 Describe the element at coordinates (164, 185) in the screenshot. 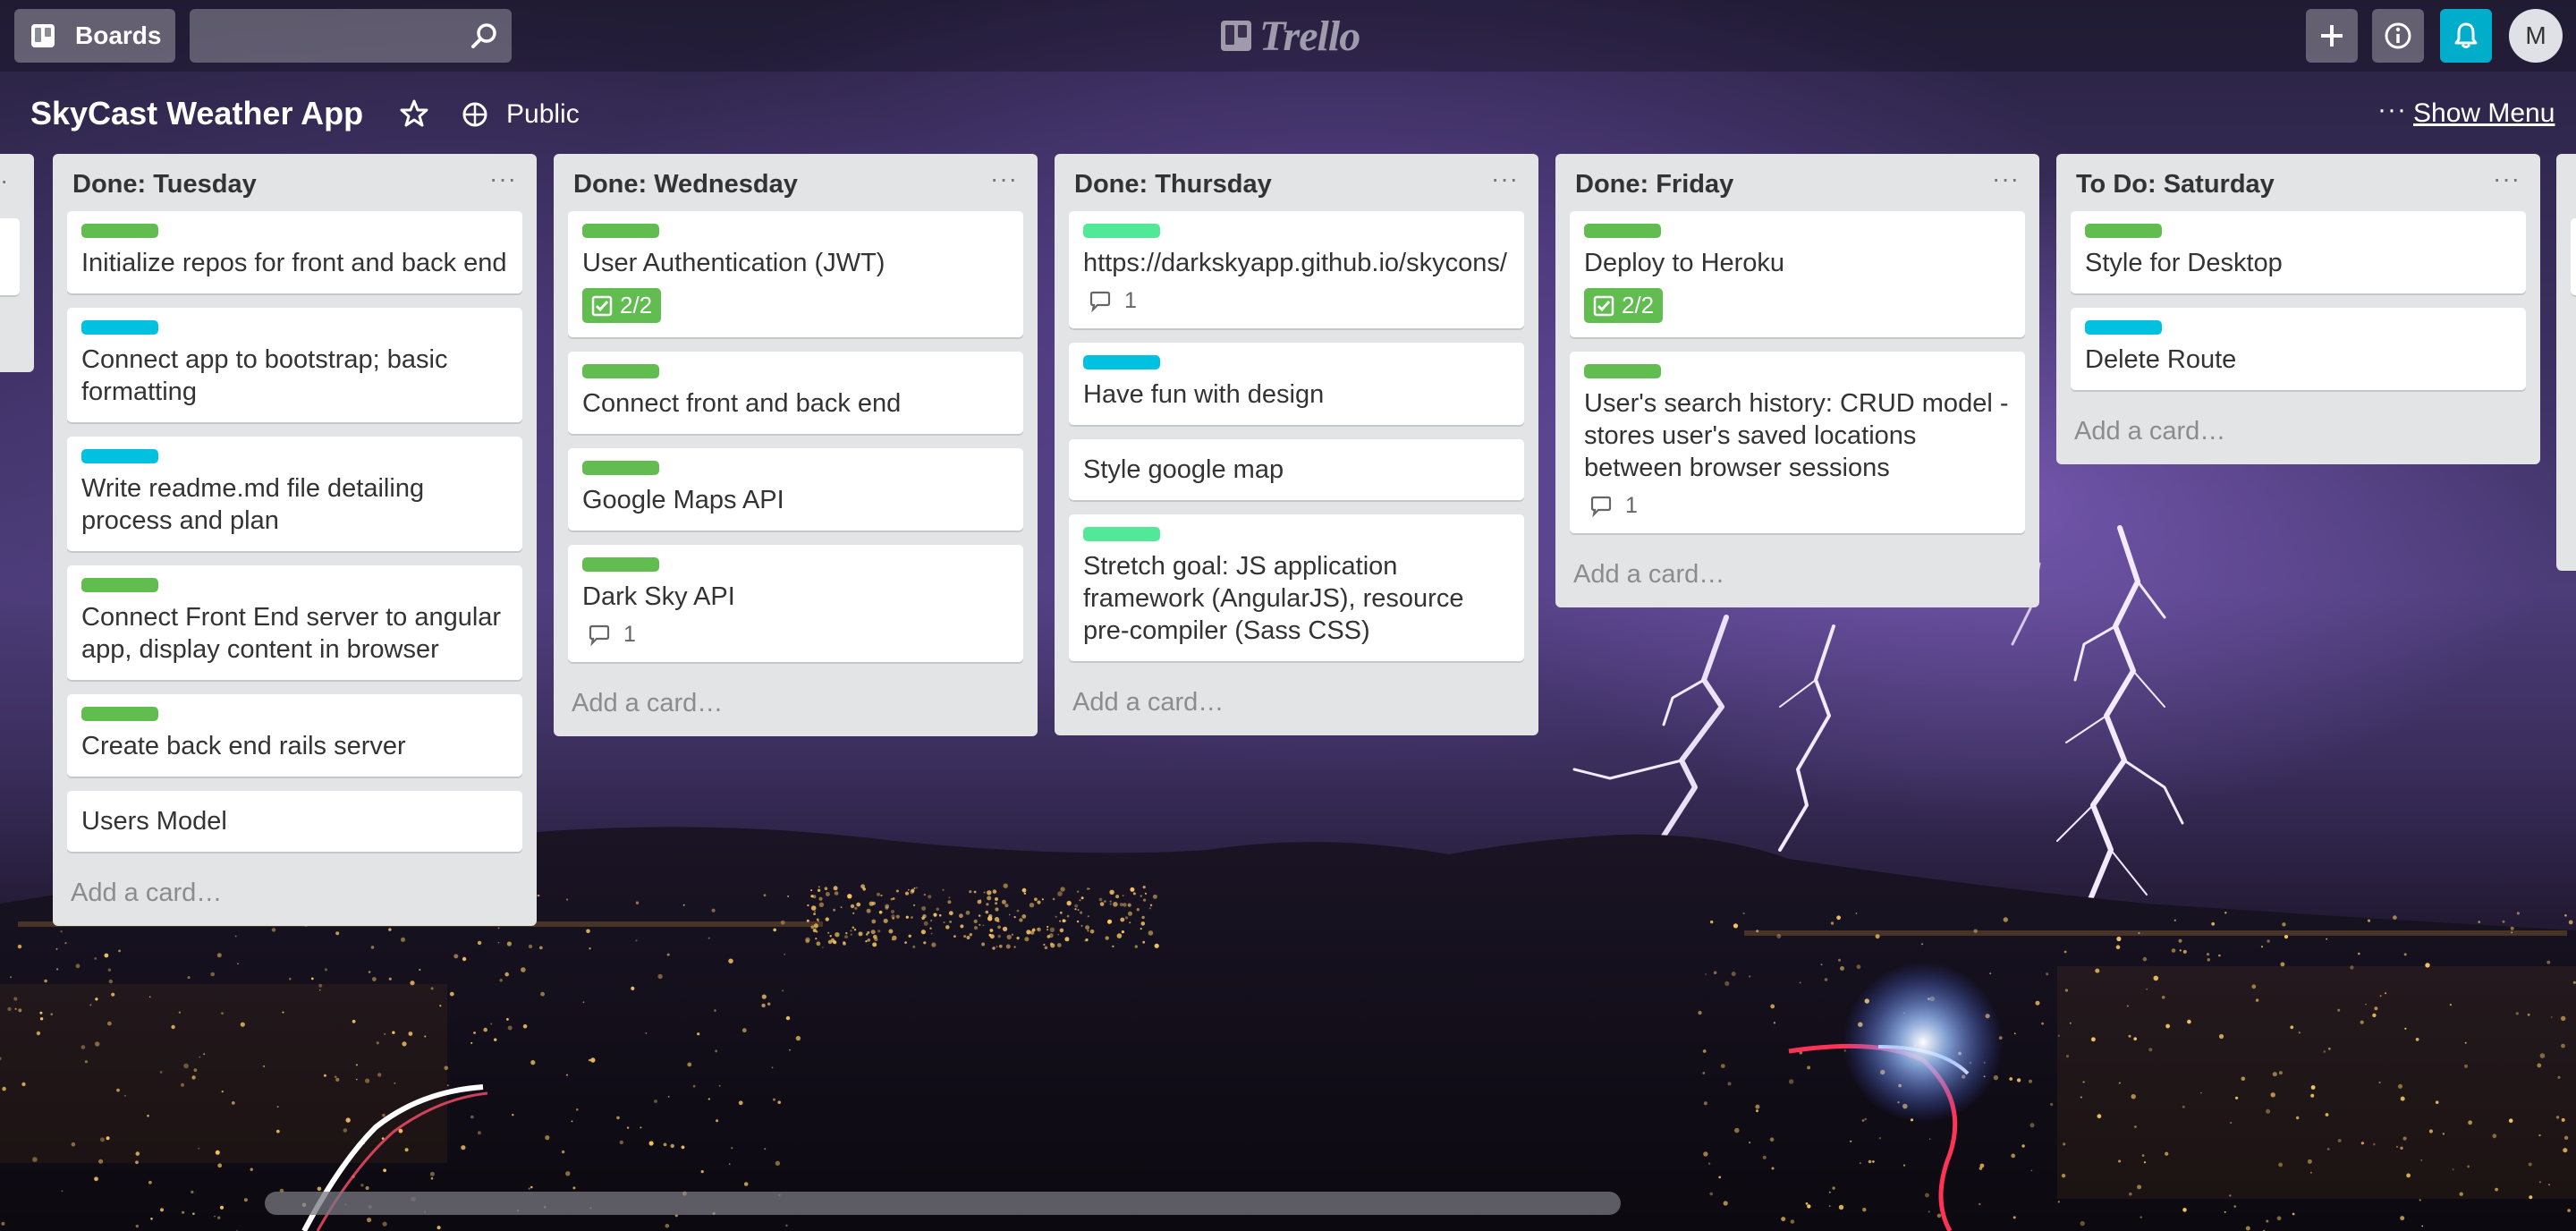

I see `list-title: Done: Tuesday` at that location.